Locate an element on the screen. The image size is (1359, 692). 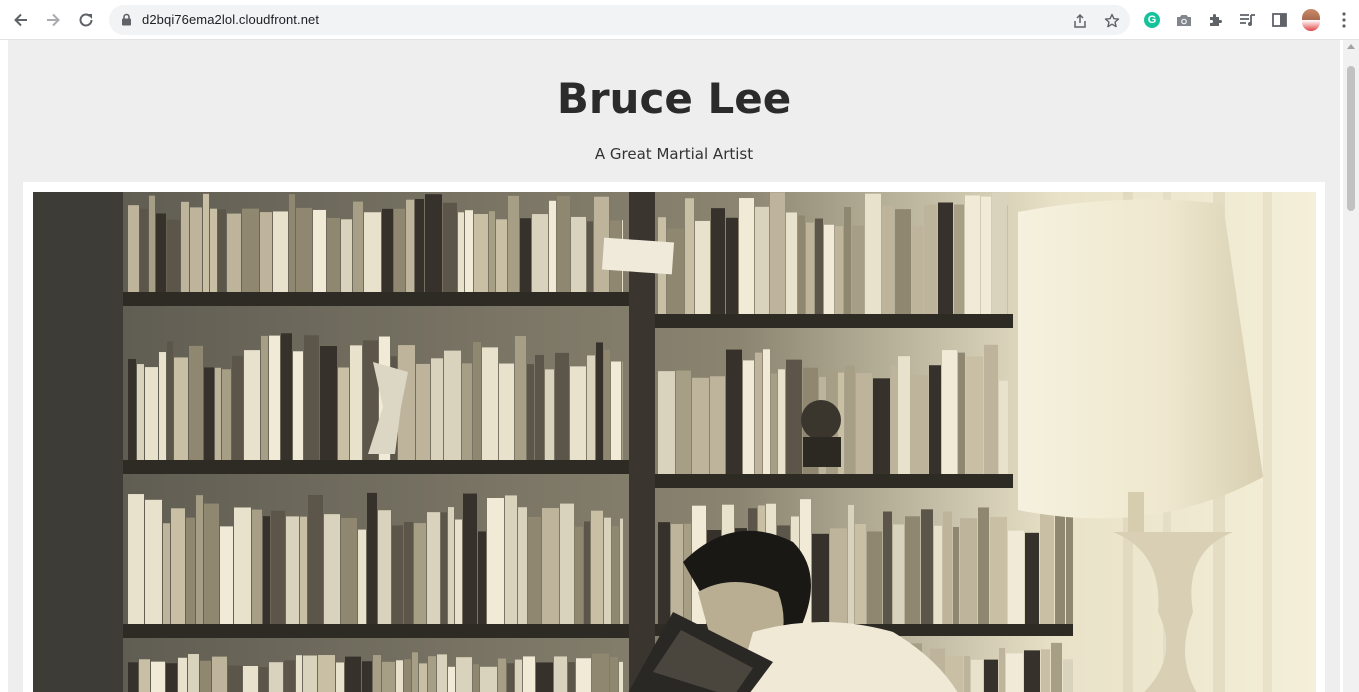
lock-icon is located at coordinates (126, 22).